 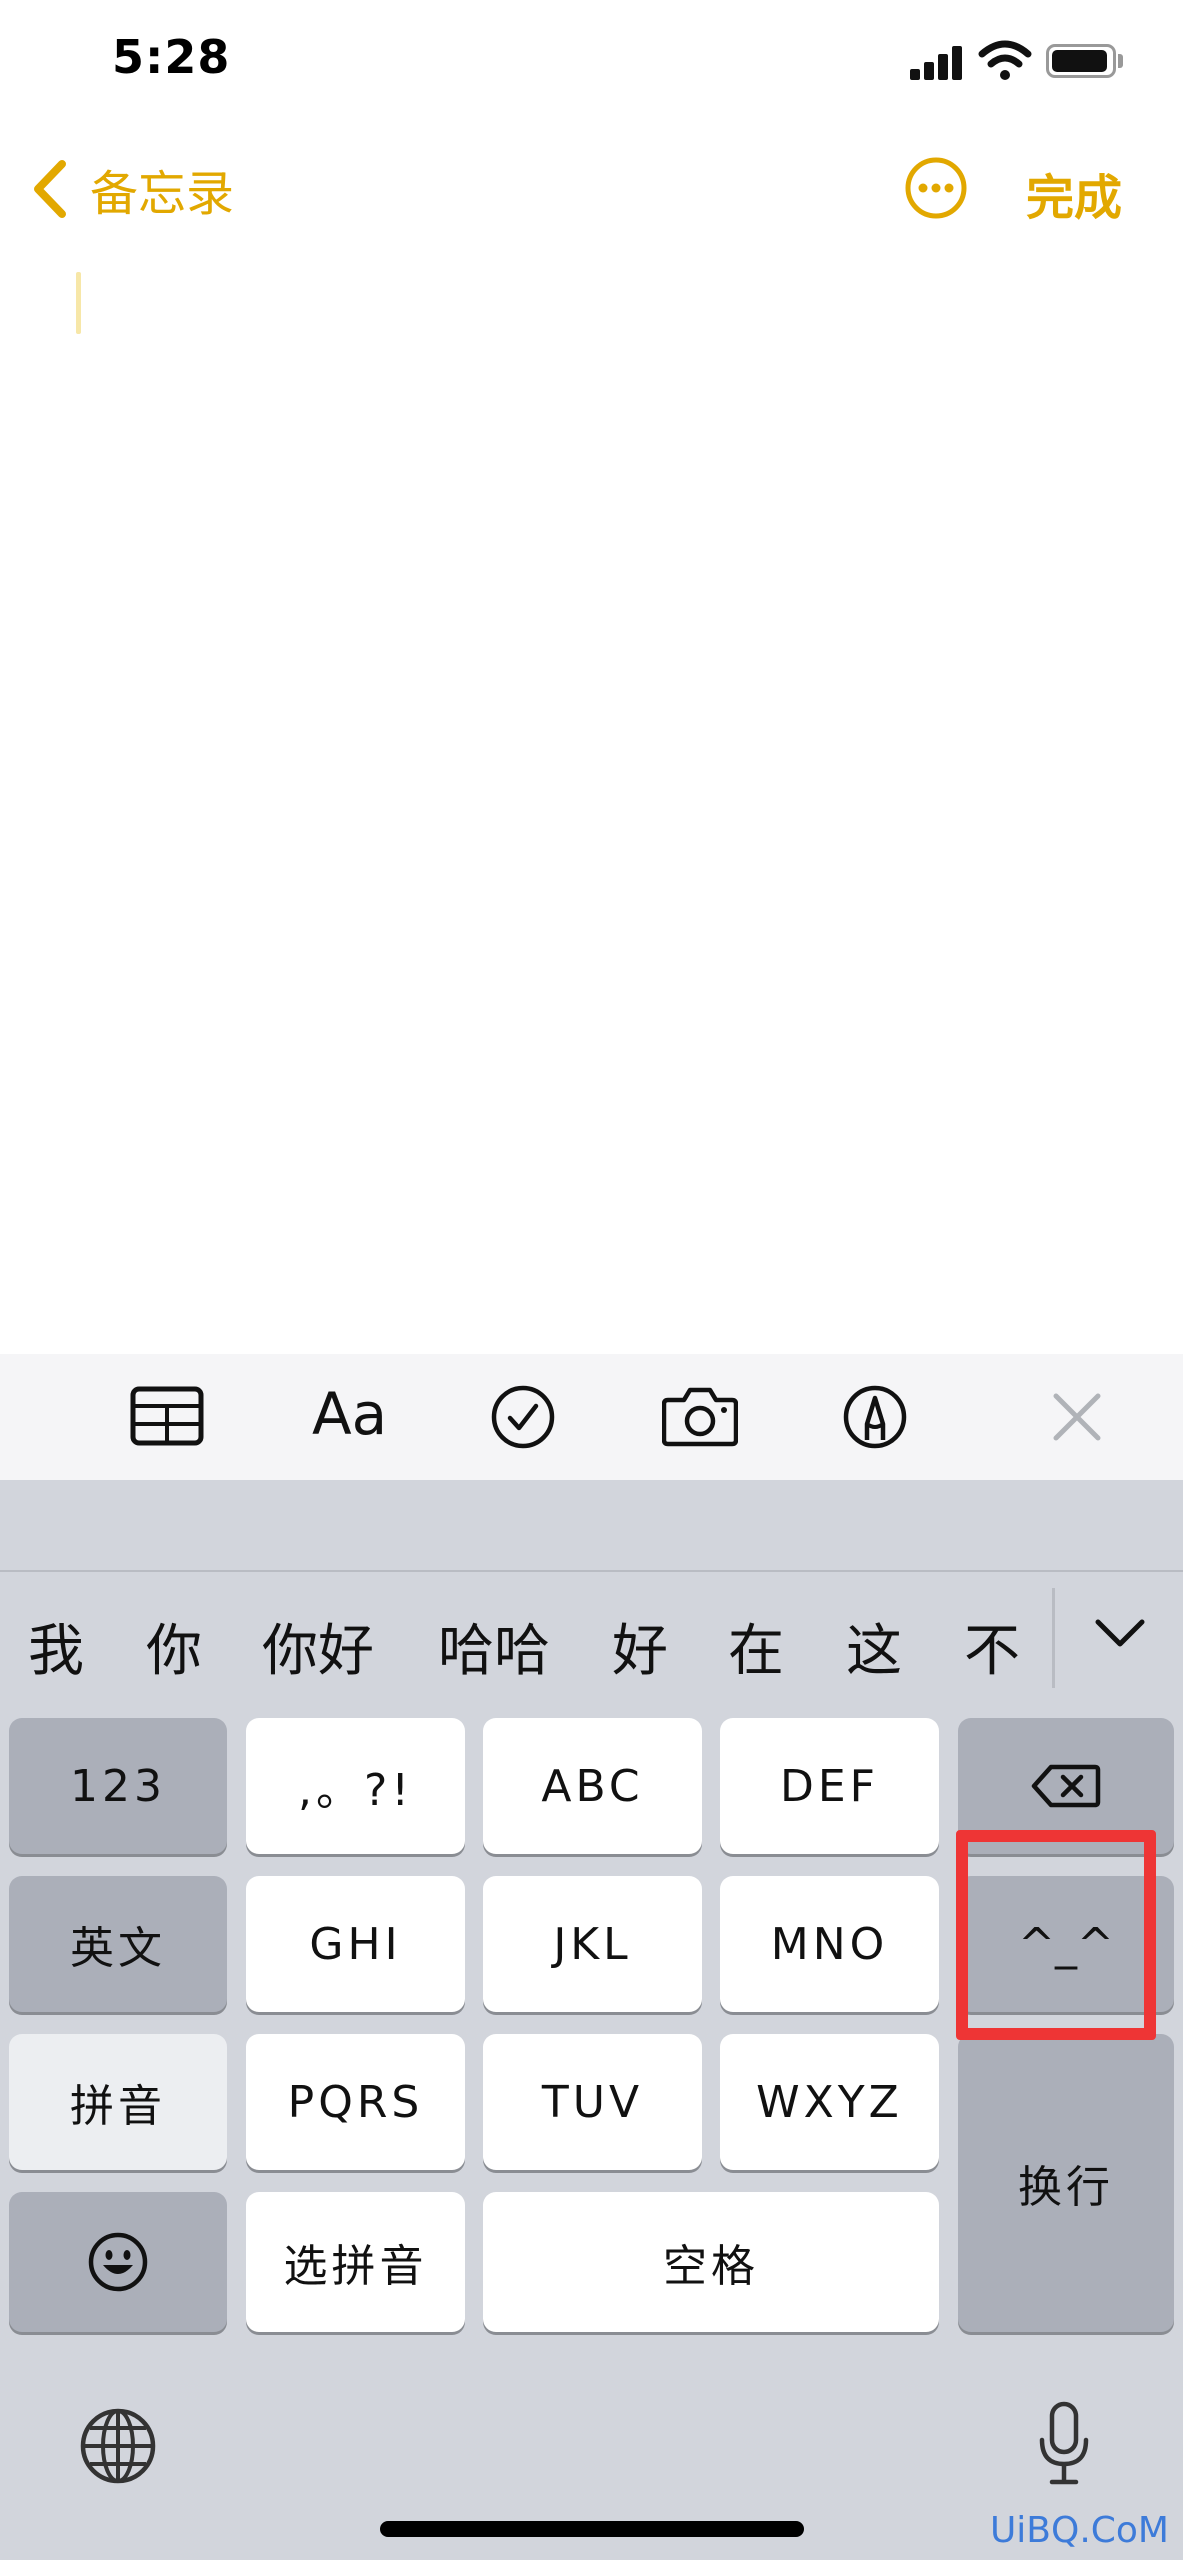 What do you see at coordinates (118, 1786) in the screenshot?
I see `numbers-key: 123` at bounding box center [118, 1786].